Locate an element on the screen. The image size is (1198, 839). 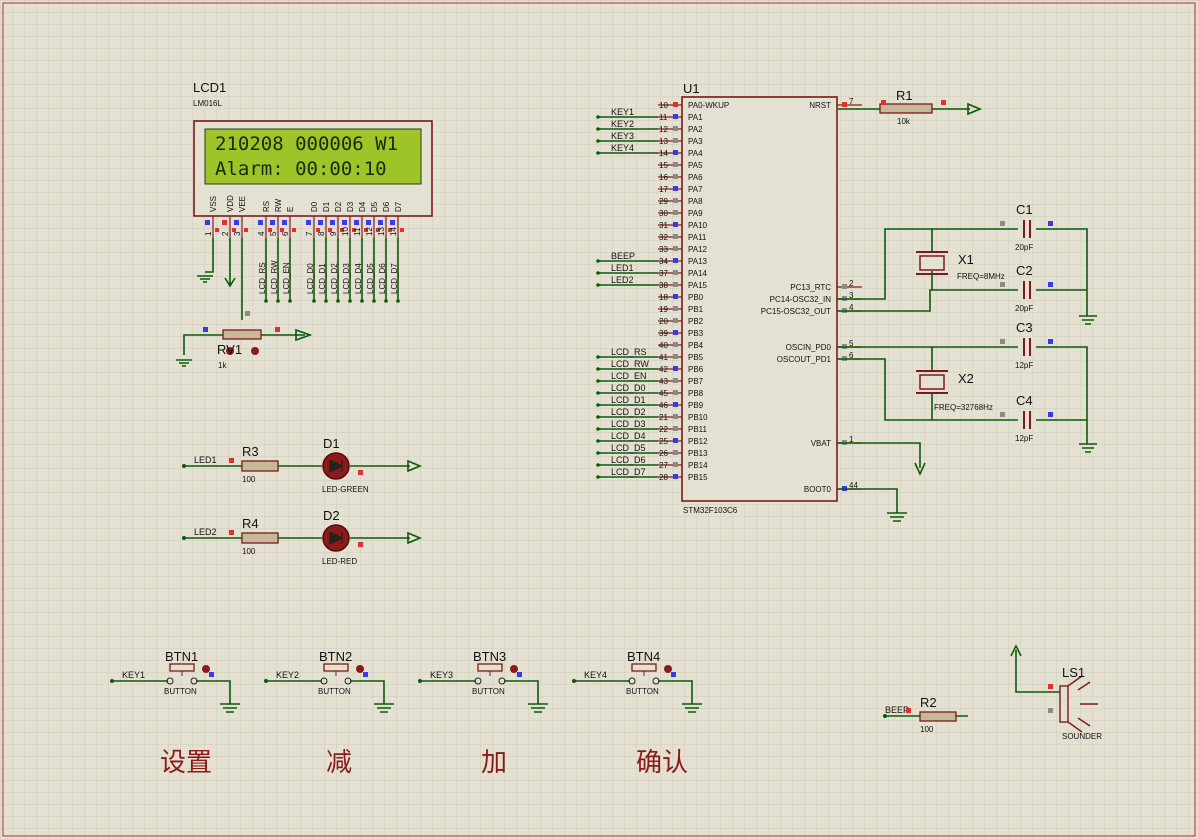
lcd-ref: LCD1 is located at coordinates (209, 87).